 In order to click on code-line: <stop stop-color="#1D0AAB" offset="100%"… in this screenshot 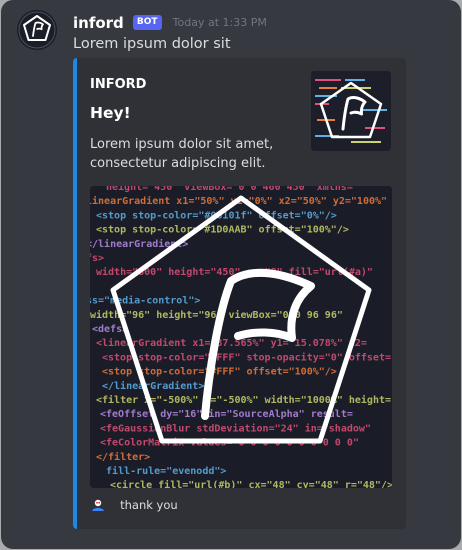, I will do `click(222, 230)`.